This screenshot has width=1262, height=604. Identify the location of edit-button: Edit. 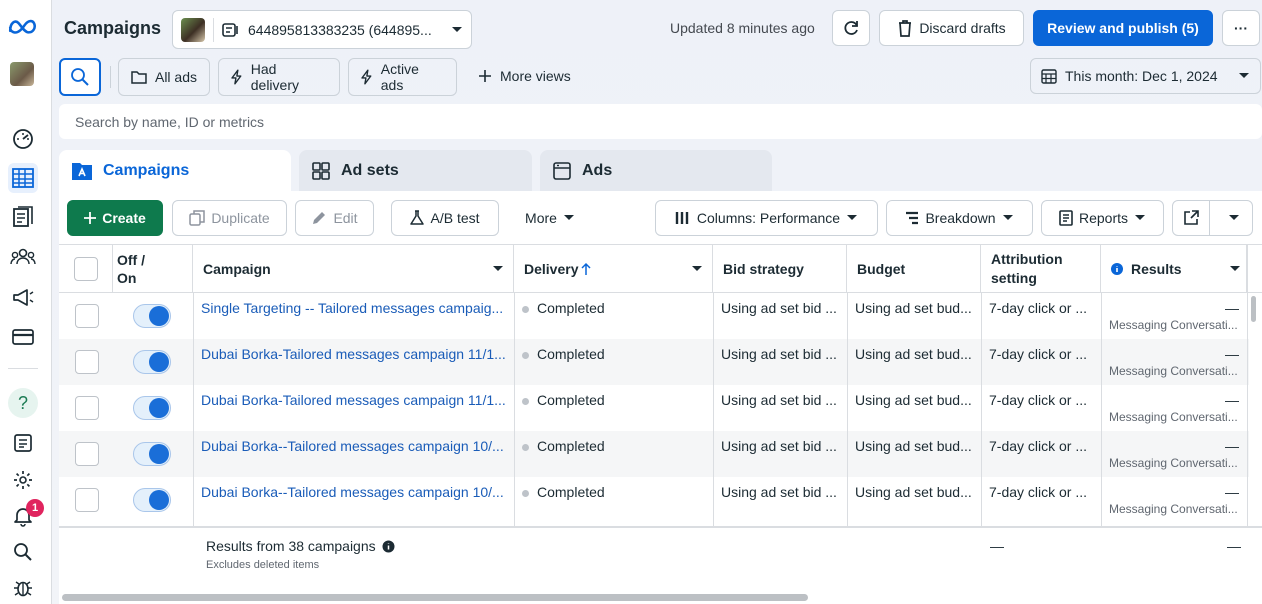
(334, 218).